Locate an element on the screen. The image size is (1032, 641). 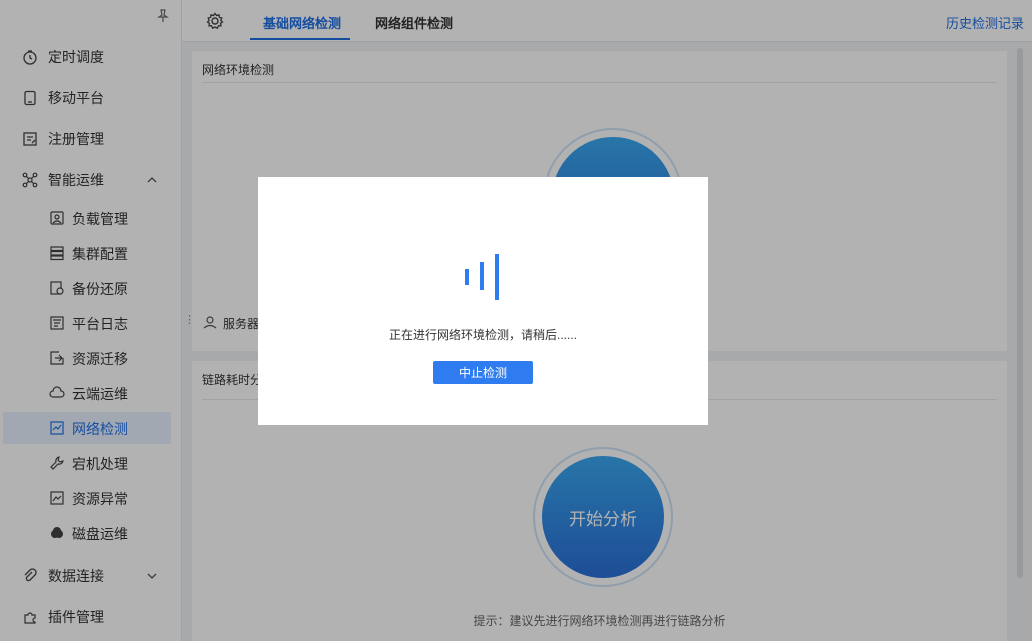
loading-bars-icon is located at coordinates (482, 277).